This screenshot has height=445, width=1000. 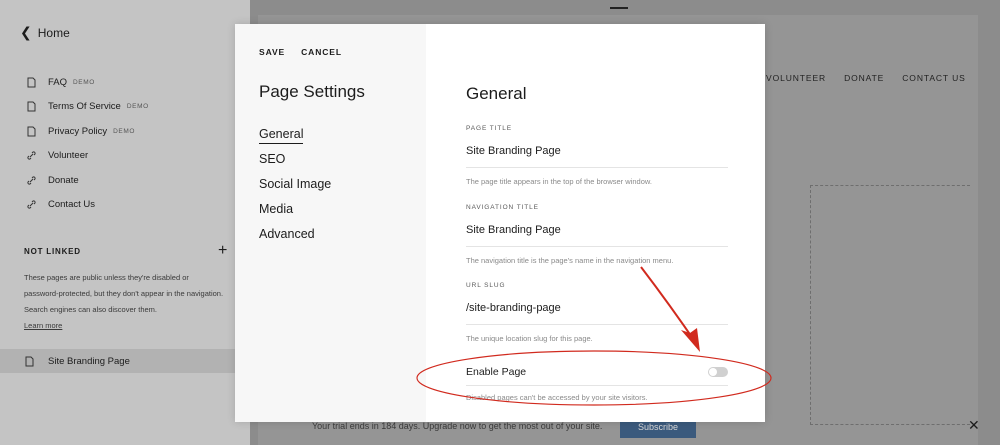 I want to click on sidebar-item-terms: Terms Of Service DEMO, so click(x=86, y=107).